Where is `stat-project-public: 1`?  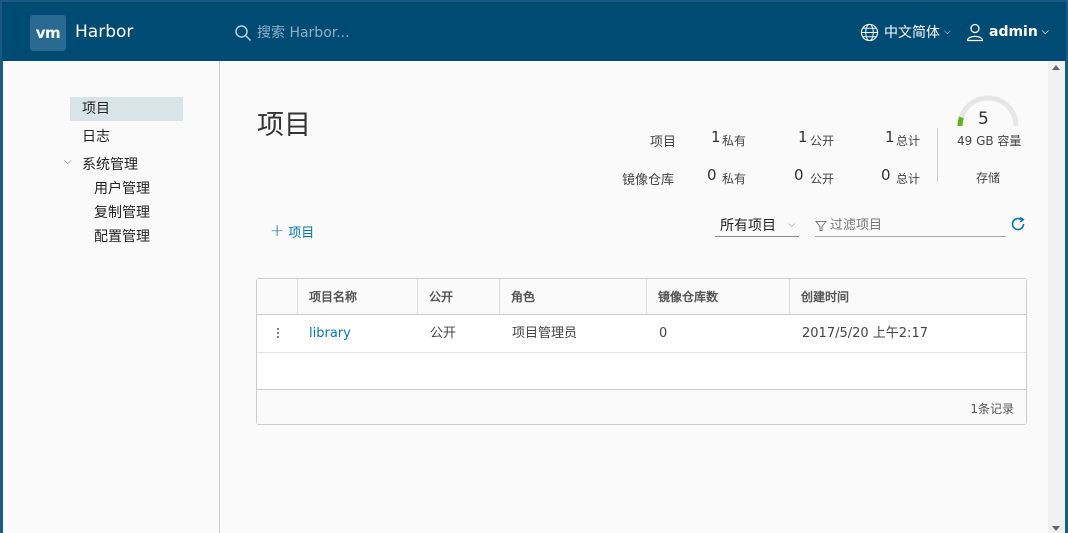 stat-project-public: 1 is located at coordinates (803, 137).